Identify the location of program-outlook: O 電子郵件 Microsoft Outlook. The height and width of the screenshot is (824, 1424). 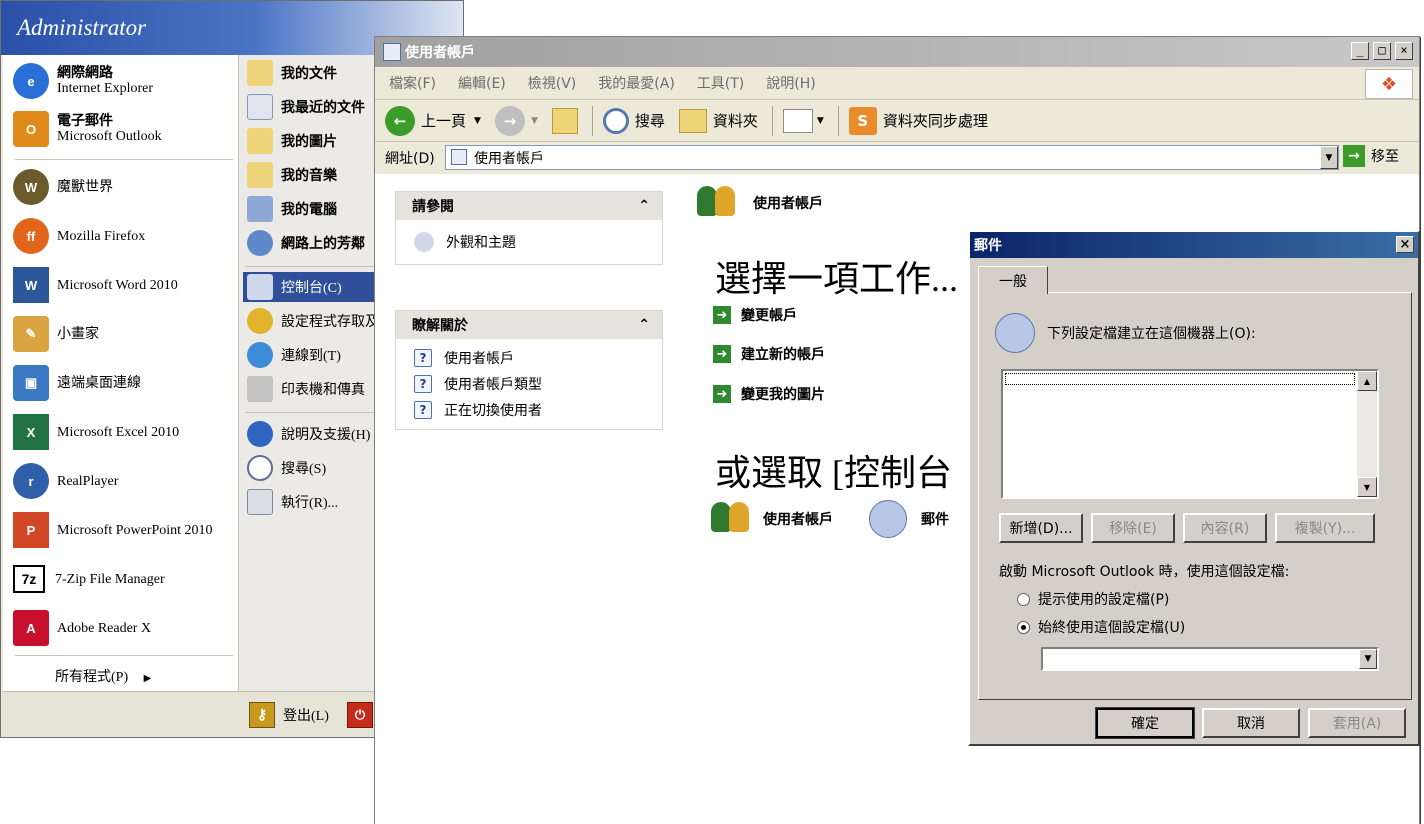
(124, 129).